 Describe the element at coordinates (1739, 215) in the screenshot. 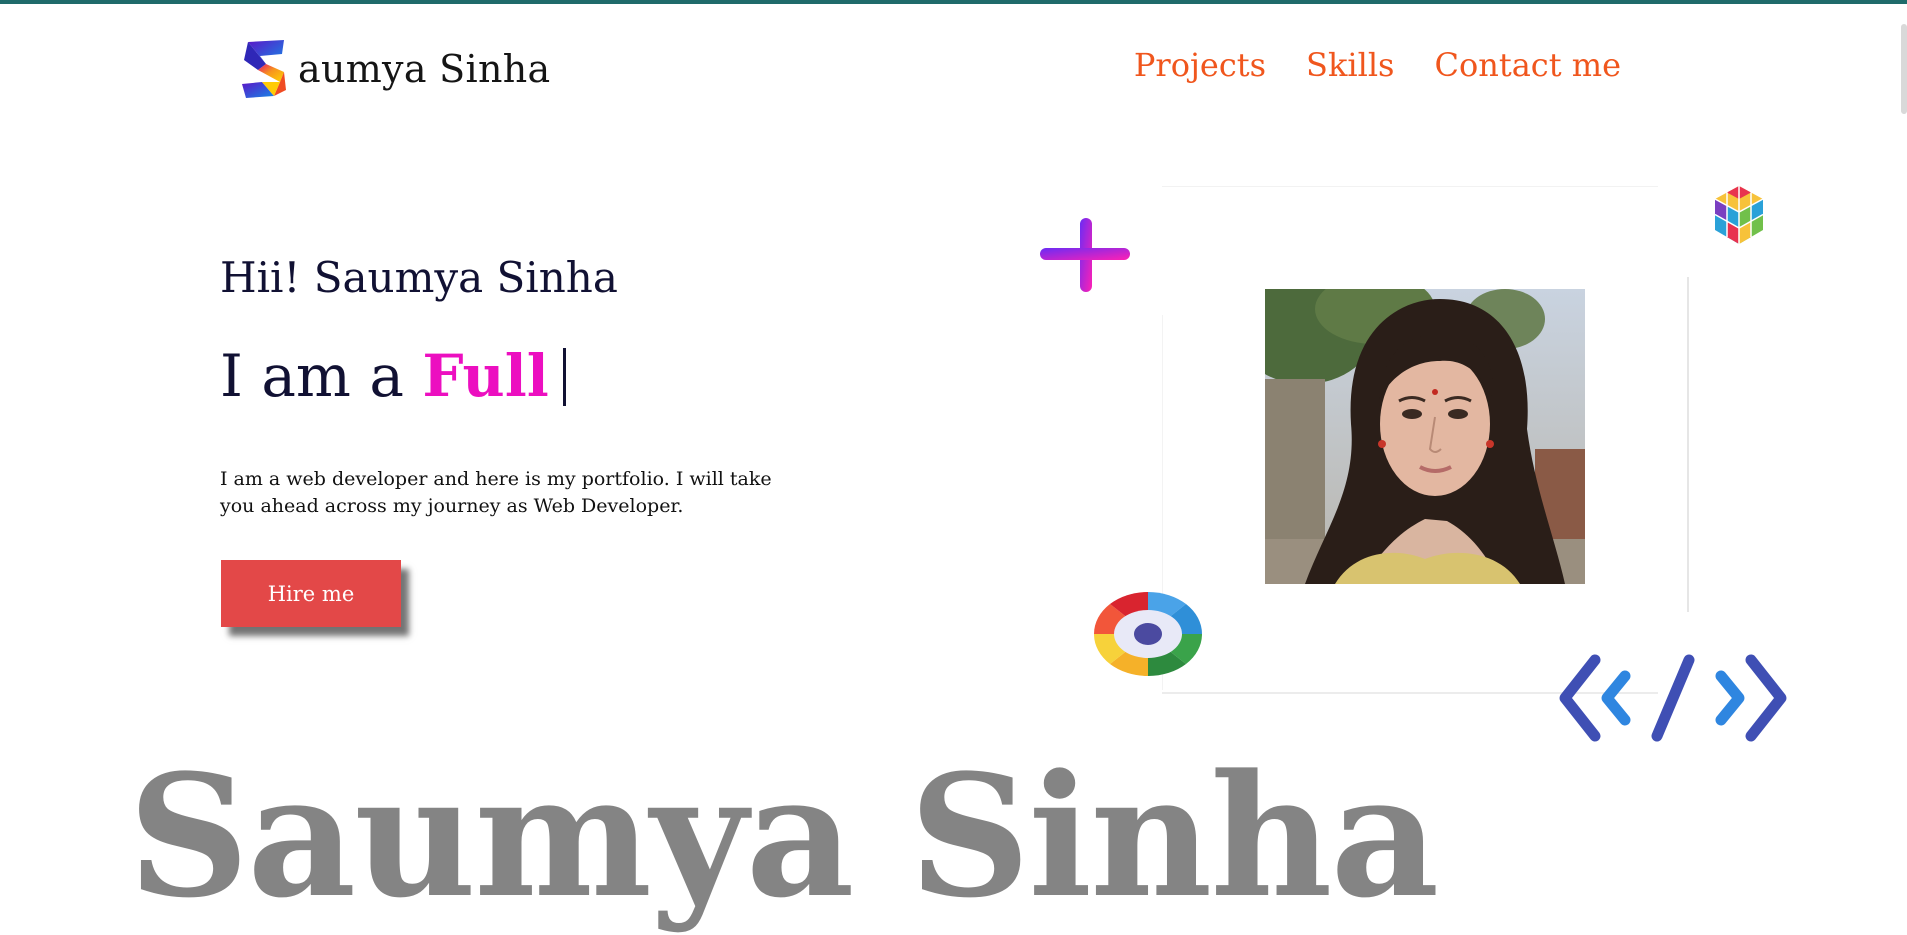

I see `cube-icon` at that location.